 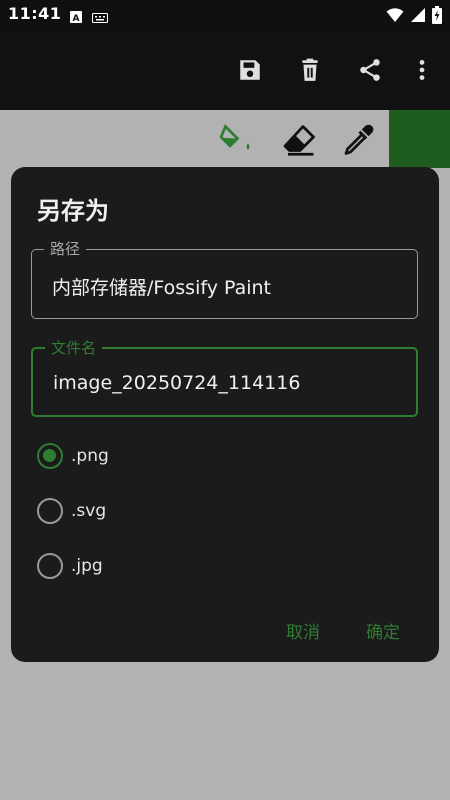 I want to click on battery-charging-icon, so click(x=437, y=17).